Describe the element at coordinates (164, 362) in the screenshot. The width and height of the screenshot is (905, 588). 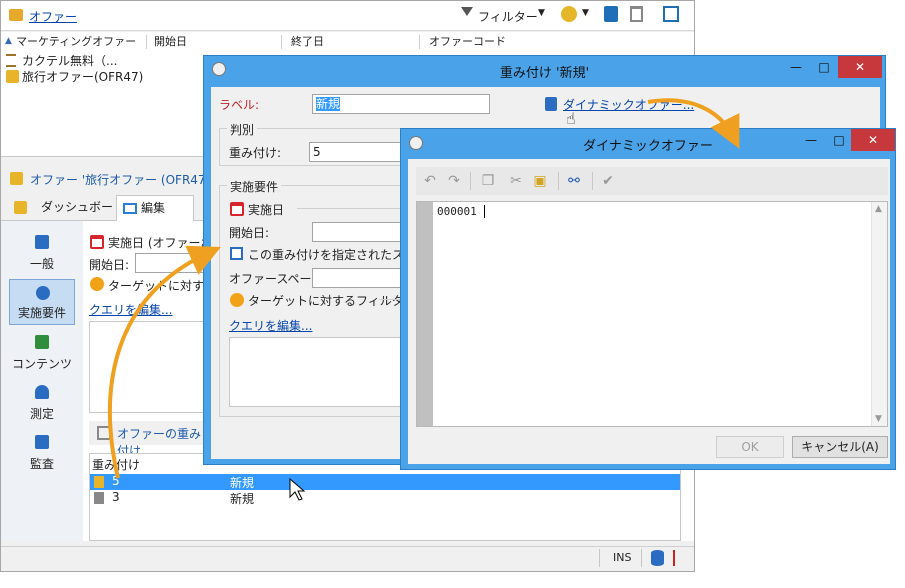
I see `arrow-to-weight-dialog` at that location.